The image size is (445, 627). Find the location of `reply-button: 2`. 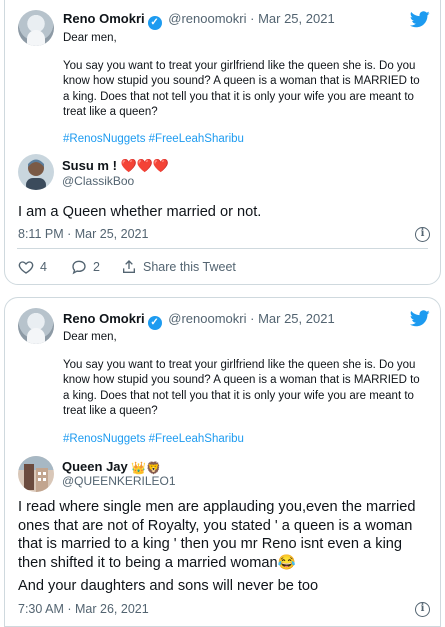

reply-button: 2 is located at coordinates (85, 267).